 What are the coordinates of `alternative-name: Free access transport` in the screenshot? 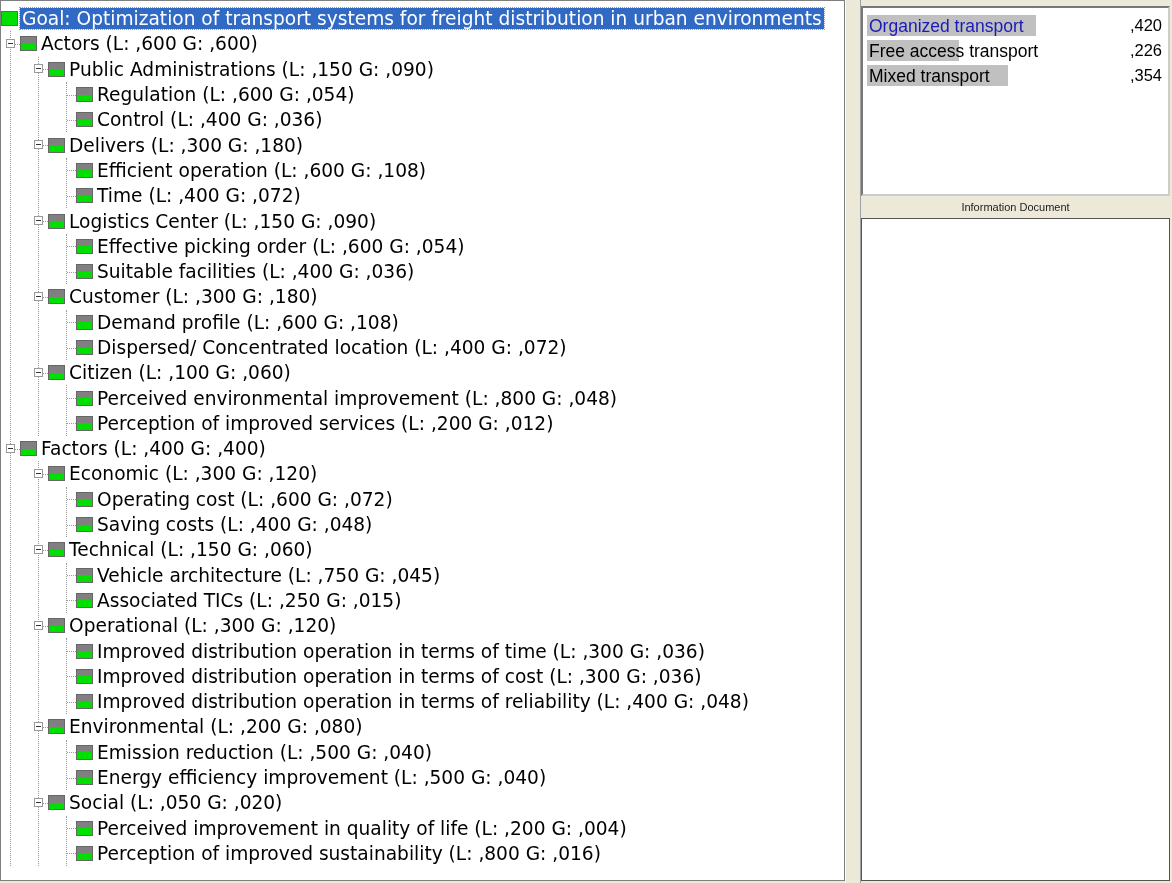 It's located at (954, 51).